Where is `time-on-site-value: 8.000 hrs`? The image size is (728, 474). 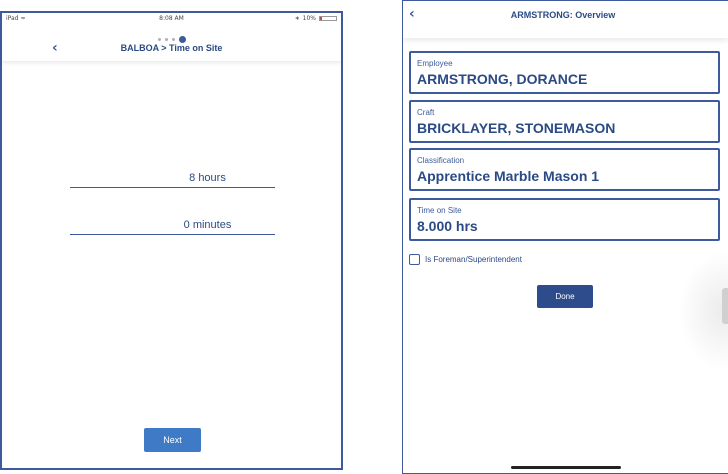 time-on-site-value: 8.000 hrs is located at coordinates (447, 226).